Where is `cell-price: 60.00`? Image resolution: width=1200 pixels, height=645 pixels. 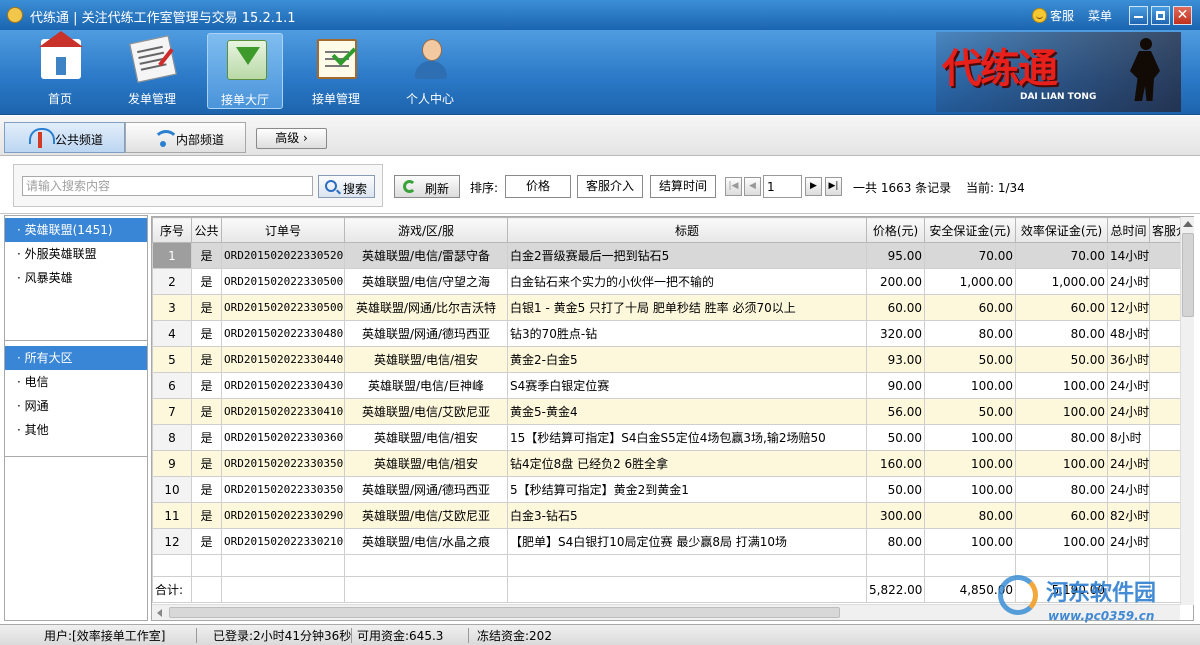 cell-price: 60.00 is located at coordinates (895, 307).